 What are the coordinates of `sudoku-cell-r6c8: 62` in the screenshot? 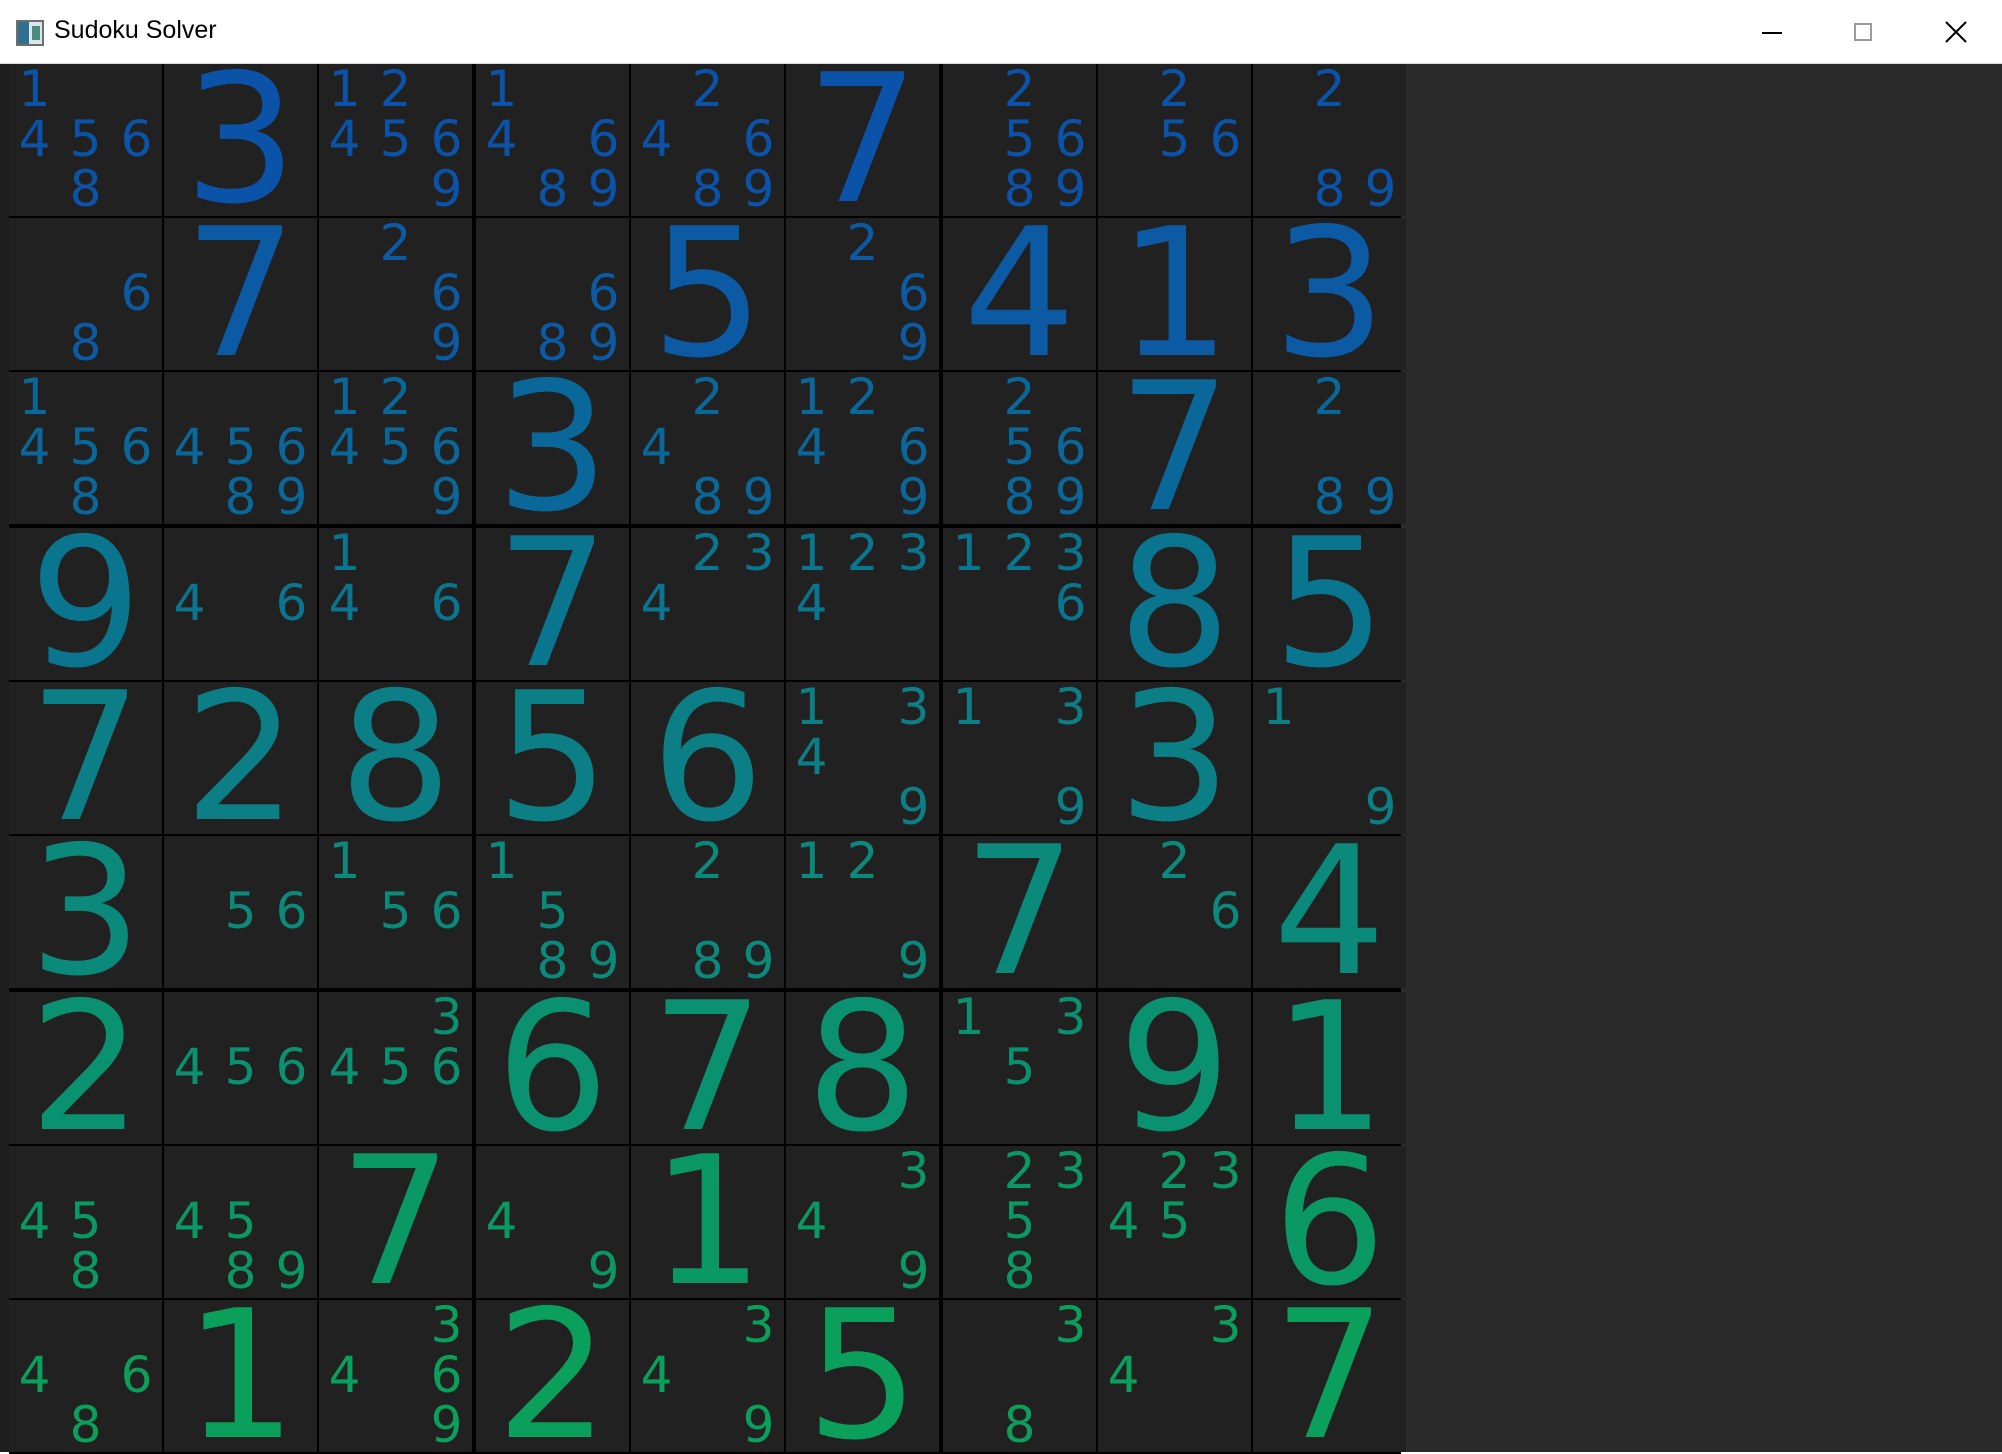 It's located at (1174, 912).